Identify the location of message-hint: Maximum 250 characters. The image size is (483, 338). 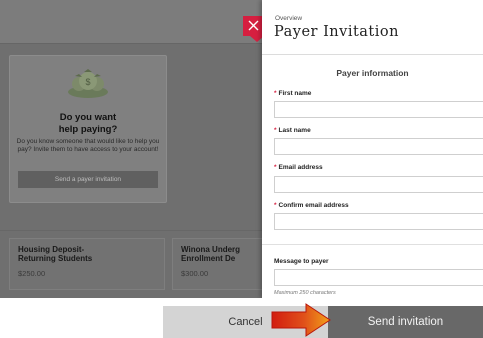
(305, 293).